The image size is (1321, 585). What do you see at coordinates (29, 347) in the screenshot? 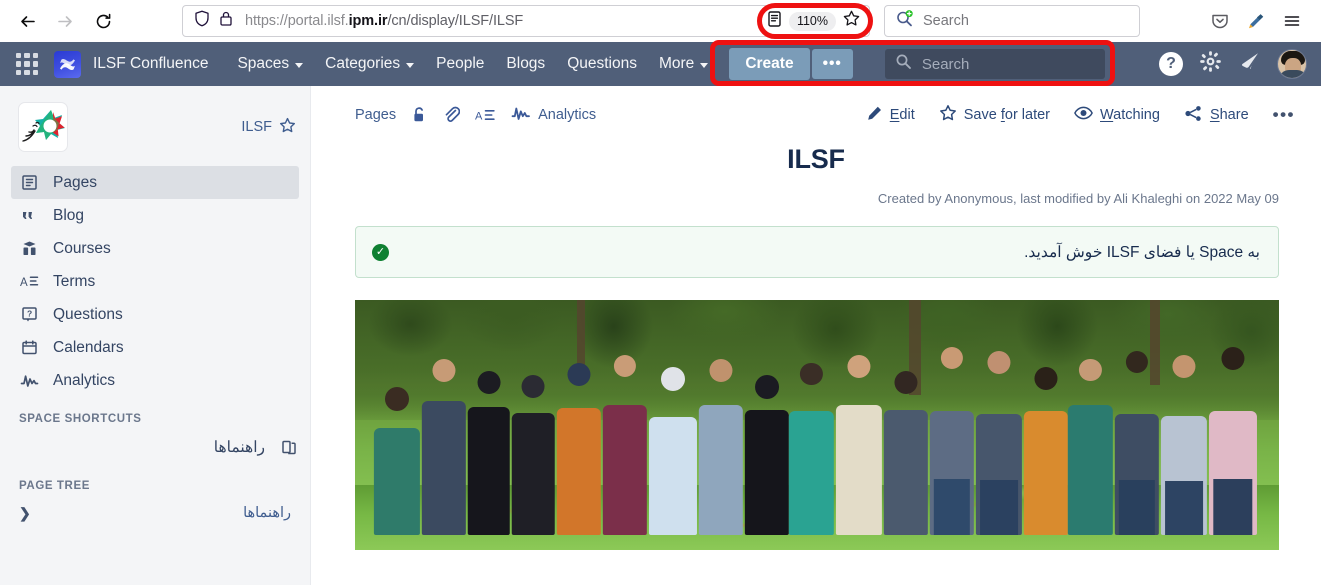
I see `calendar-icon` at bounding box center [29, 347].